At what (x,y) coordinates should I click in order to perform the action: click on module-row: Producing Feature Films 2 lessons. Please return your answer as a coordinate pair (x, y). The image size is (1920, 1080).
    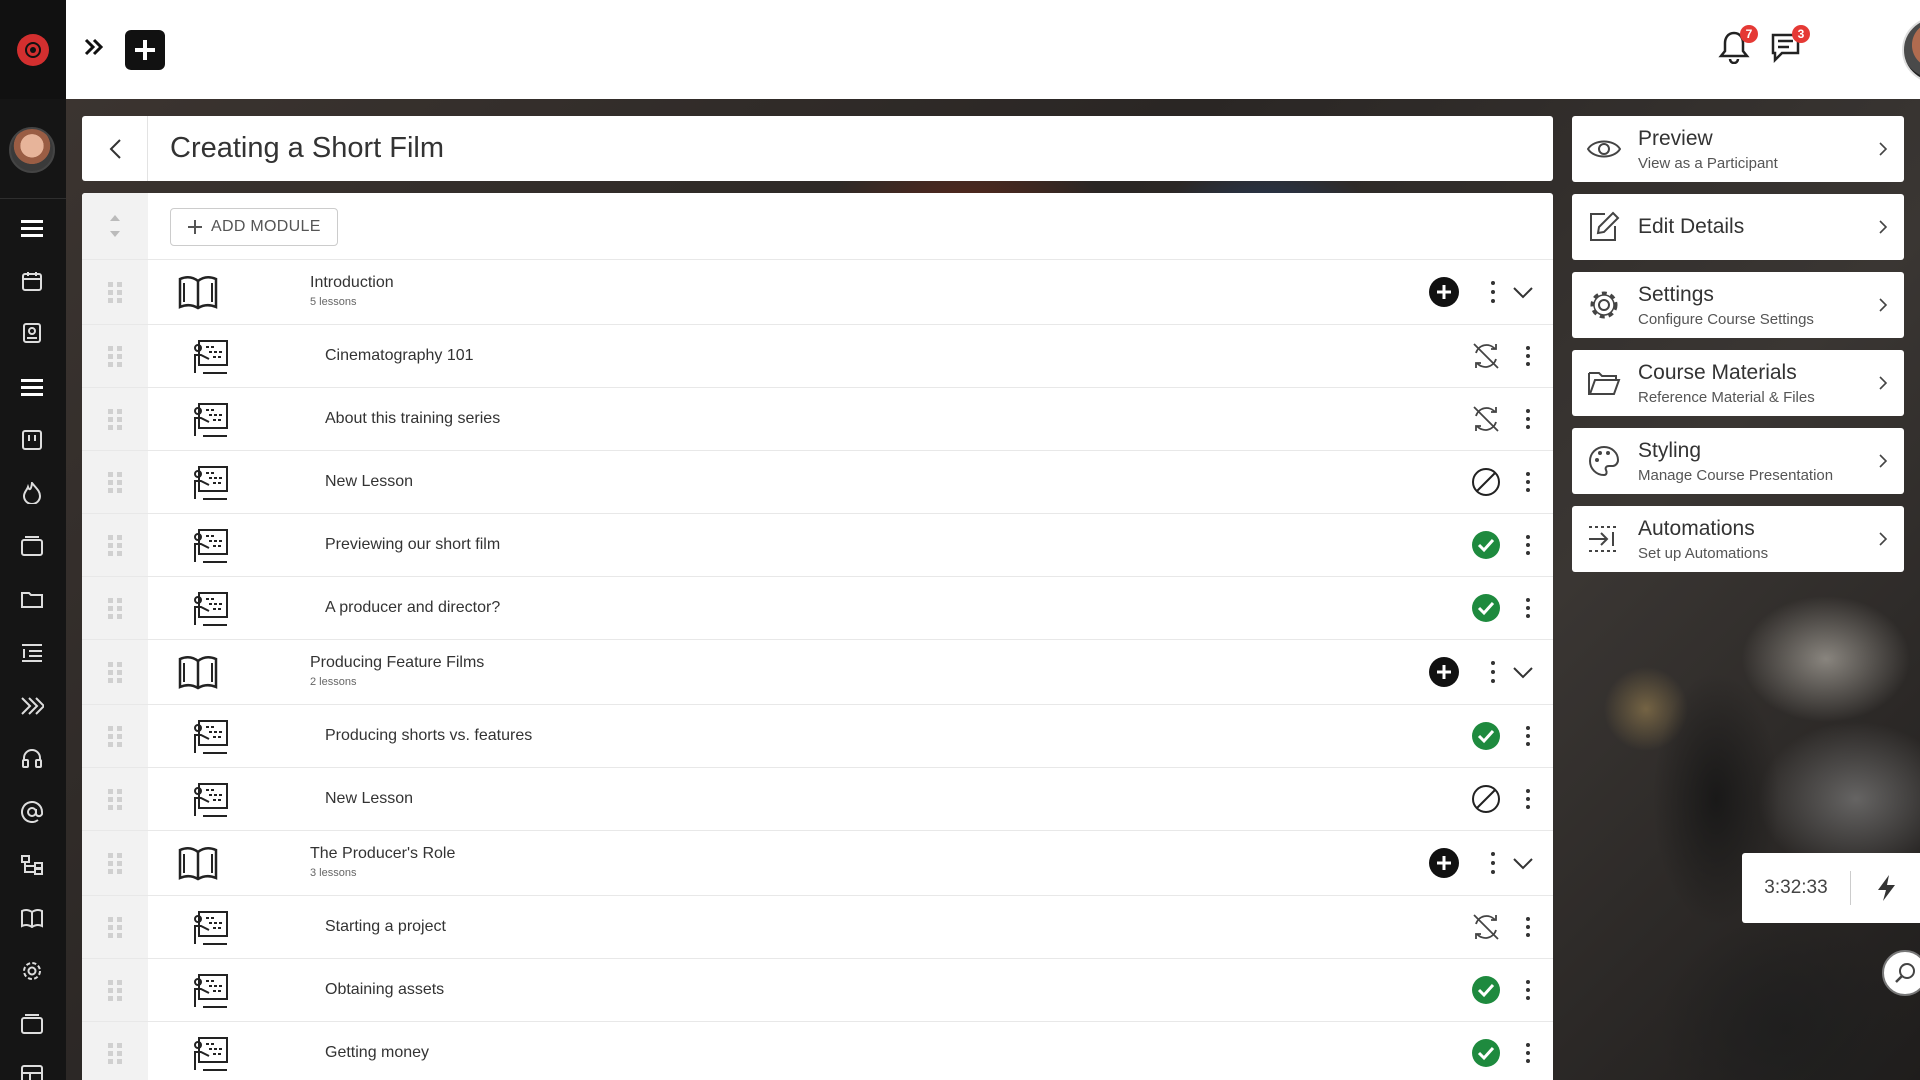
    Looking at the image, I should click on (817, 672).